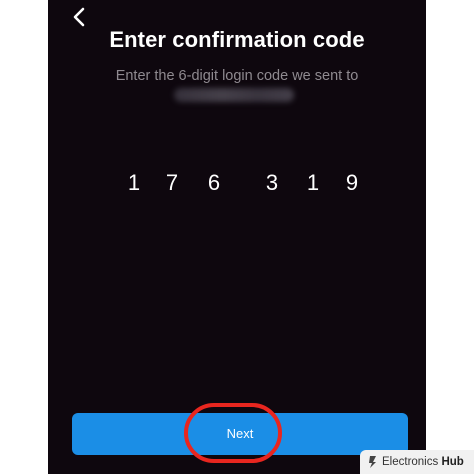 The height and width of the screenshot is (474, 474). What do you see at coordinates (234, 95) in the screenshot?
I see `masked-contact` at bounding box center [234, 95].